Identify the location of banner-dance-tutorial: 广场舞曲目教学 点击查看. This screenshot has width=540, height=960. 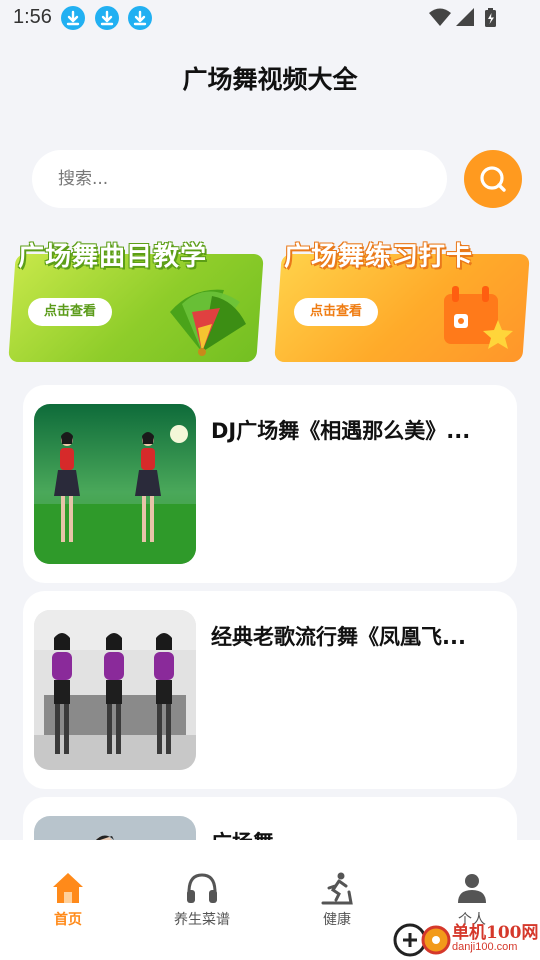
(136, 297).